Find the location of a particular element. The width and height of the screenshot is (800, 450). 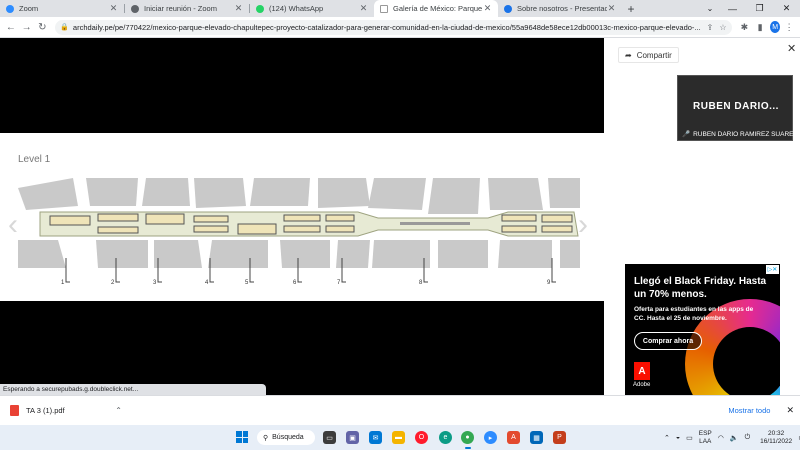

section-number: 8 is located at coordinates (421, 283).